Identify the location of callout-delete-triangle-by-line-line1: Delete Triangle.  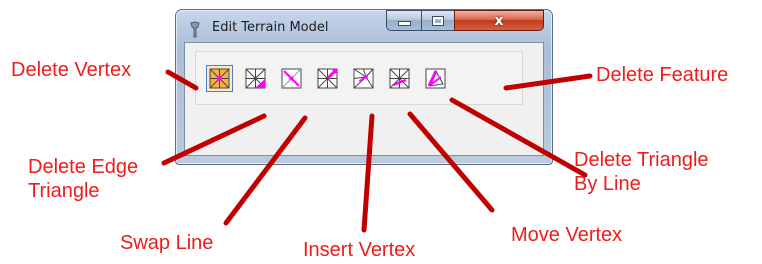
(641, 160).